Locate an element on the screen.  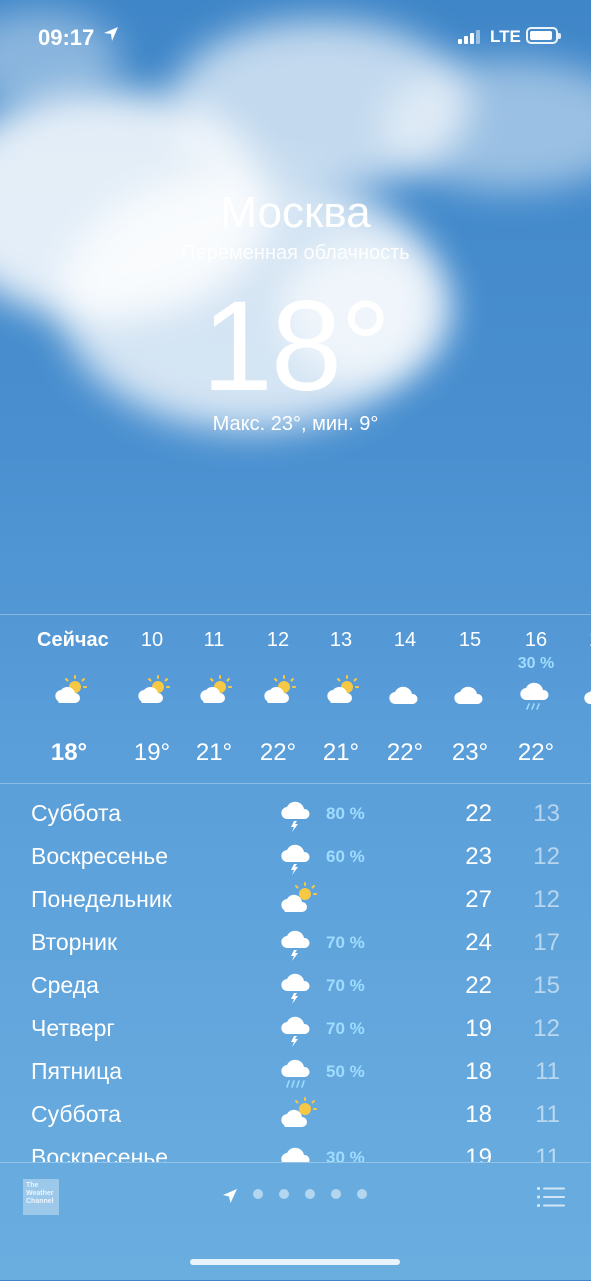
high-low-temperature: Макс. 23°, мин. 9° is located at coordinates (295, 424).